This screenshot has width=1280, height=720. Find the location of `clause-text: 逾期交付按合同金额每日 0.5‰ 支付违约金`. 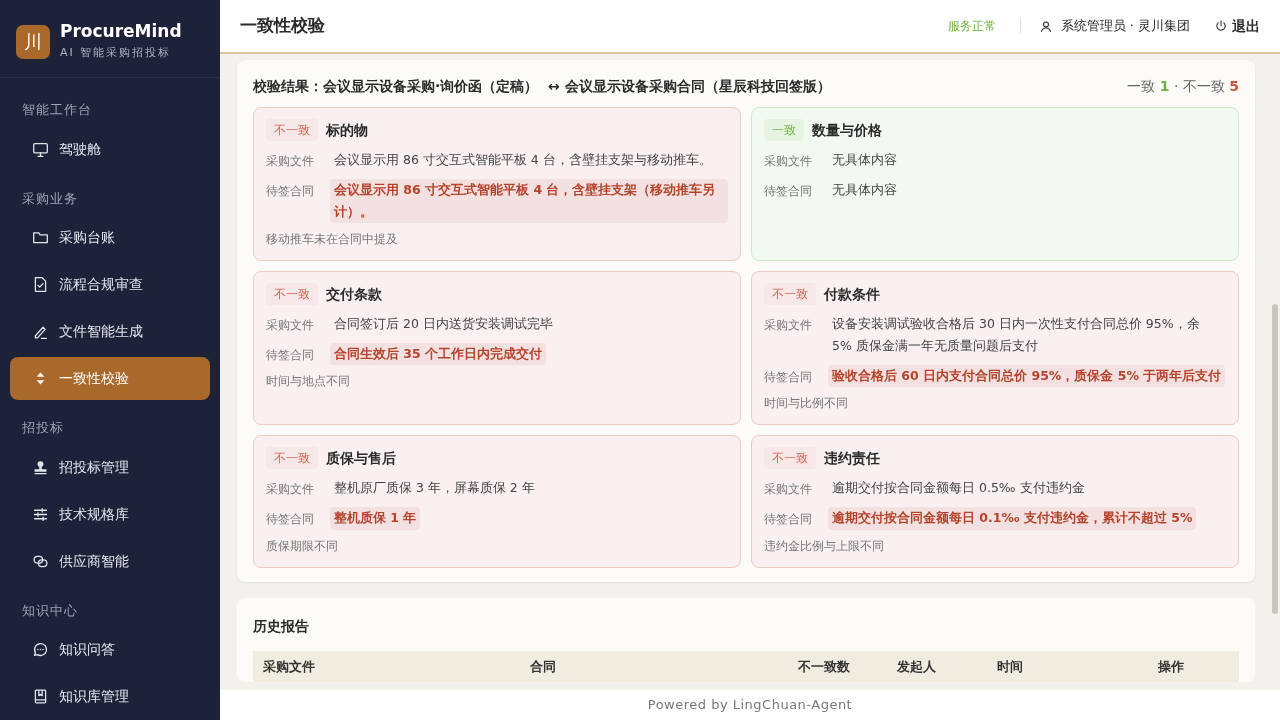

clause-text: 逾期交付按合同金额每日 0.5‰ 支付违约金 is located at coordinates (958, 488).